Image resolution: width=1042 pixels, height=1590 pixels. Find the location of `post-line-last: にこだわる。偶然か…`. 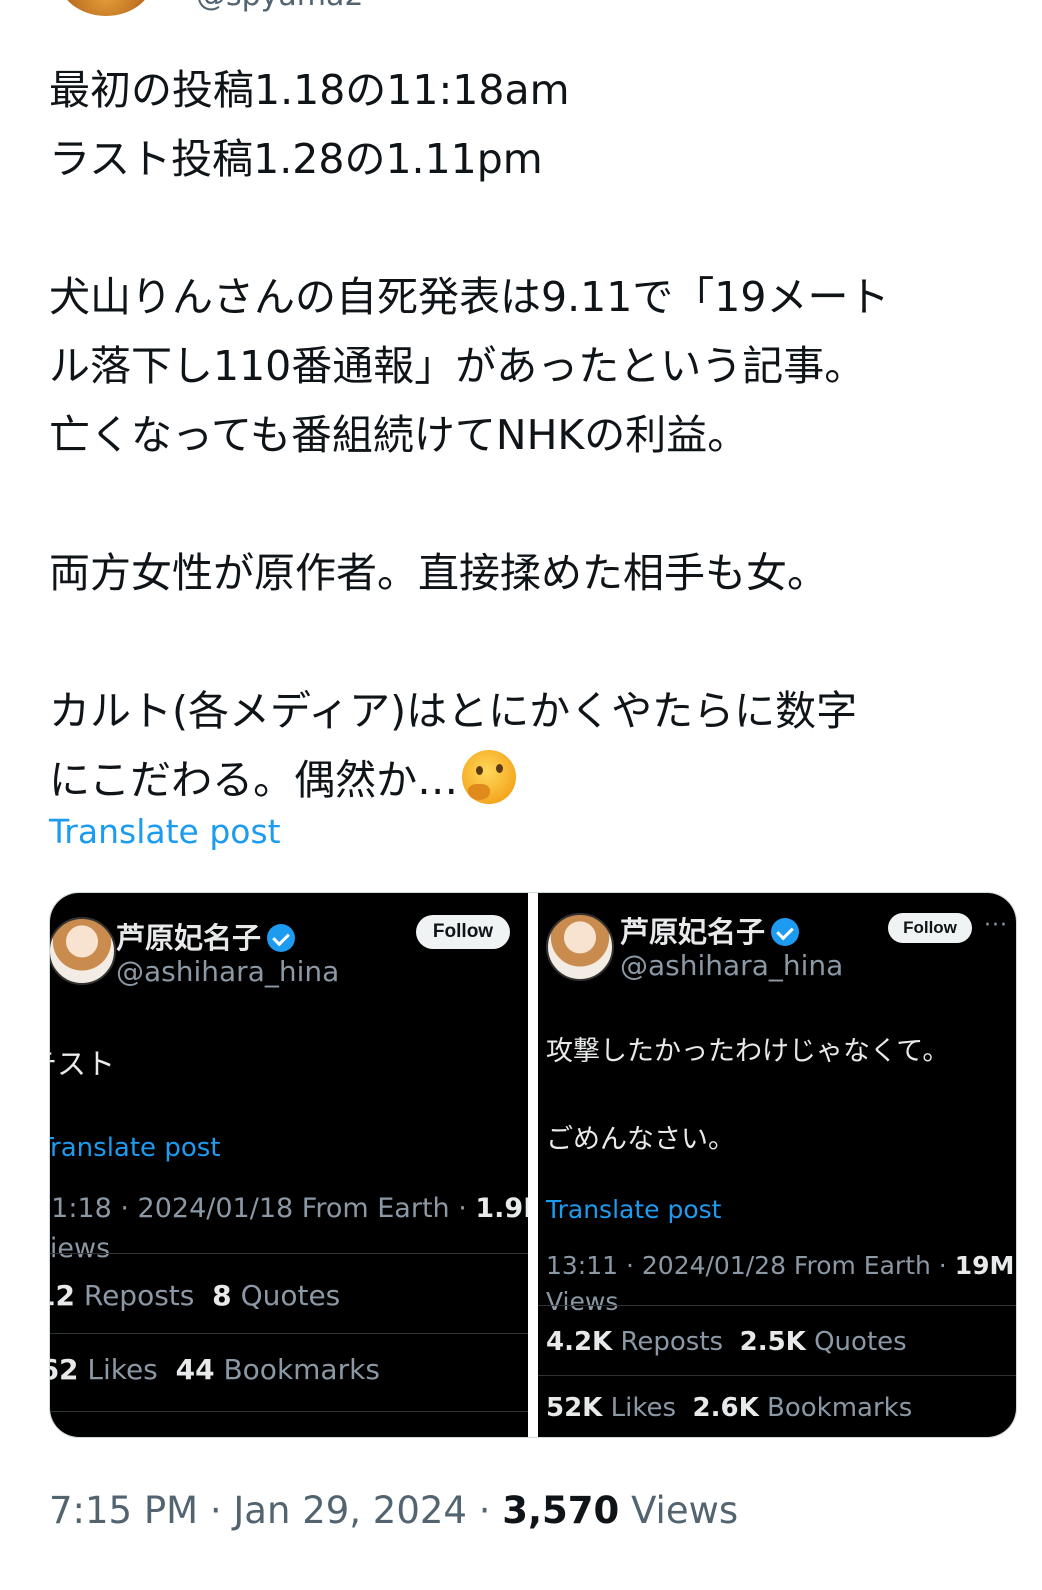

post-line-last: にこだわる。偶然か… is located at coordinates (524, 780).